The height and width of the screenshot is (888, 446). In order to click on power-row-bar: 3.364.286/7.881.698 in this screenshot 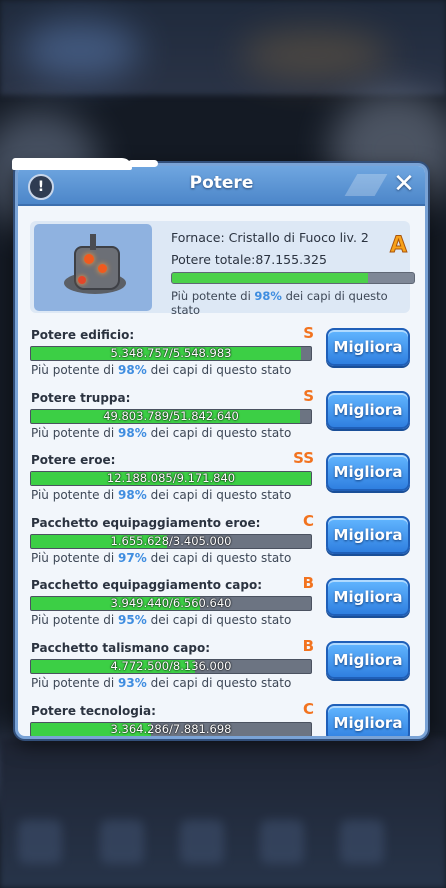, I will do `click(171, 728)`.